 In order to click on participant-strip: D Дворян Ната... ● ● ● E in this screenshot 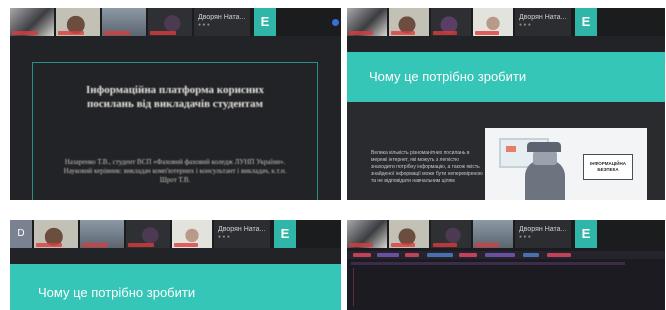, I will do `click(175, 234)`.